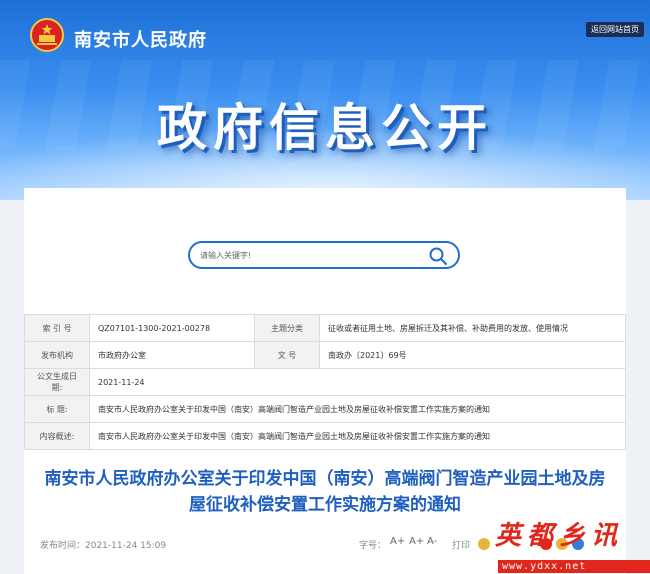 The height and width of the screenshot is (574, 650). Describe the element at coordinates (57, 328) in the screenshot. I see `index-label: 索 引 号` at that location.